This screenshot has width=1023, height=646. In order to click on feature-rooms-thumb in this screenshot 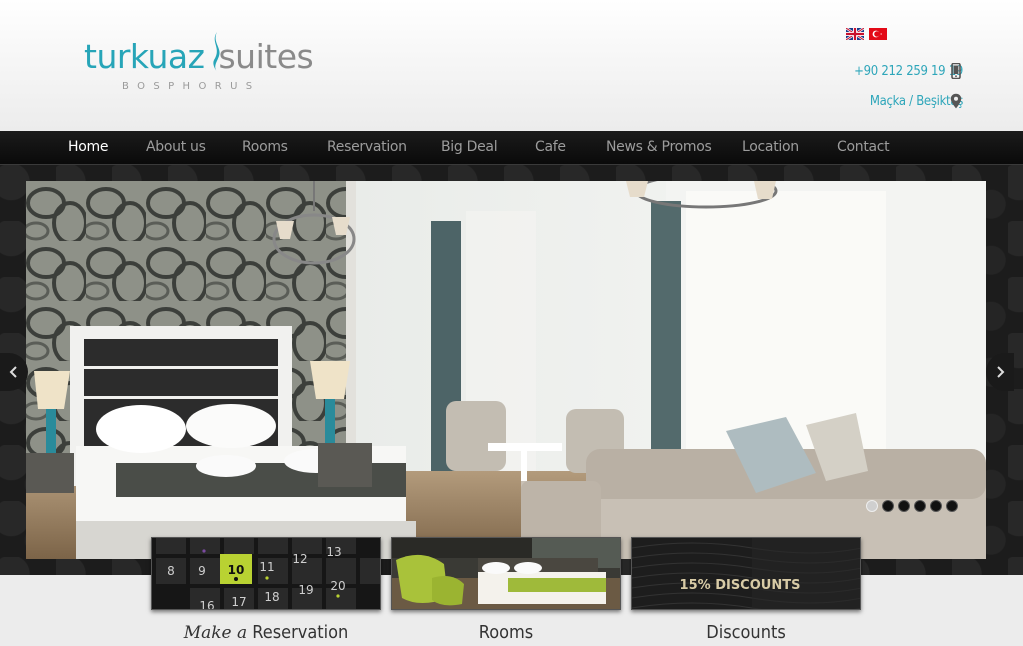, I will do `click(506, 573)`.